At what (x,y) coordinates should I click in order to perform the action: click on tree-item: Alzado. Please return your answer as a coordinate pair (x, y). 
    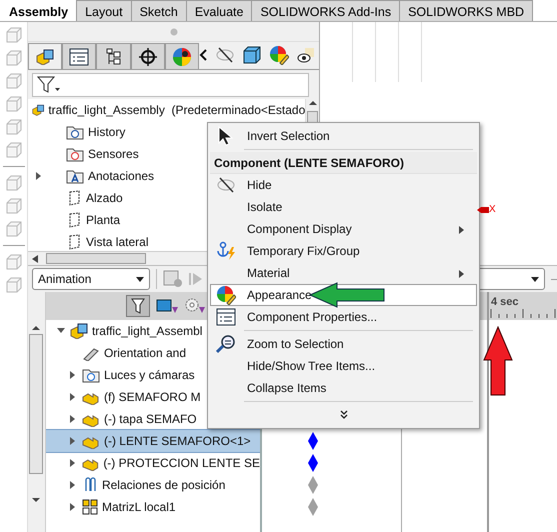
    Looking at the image, I should click on (104, 198).